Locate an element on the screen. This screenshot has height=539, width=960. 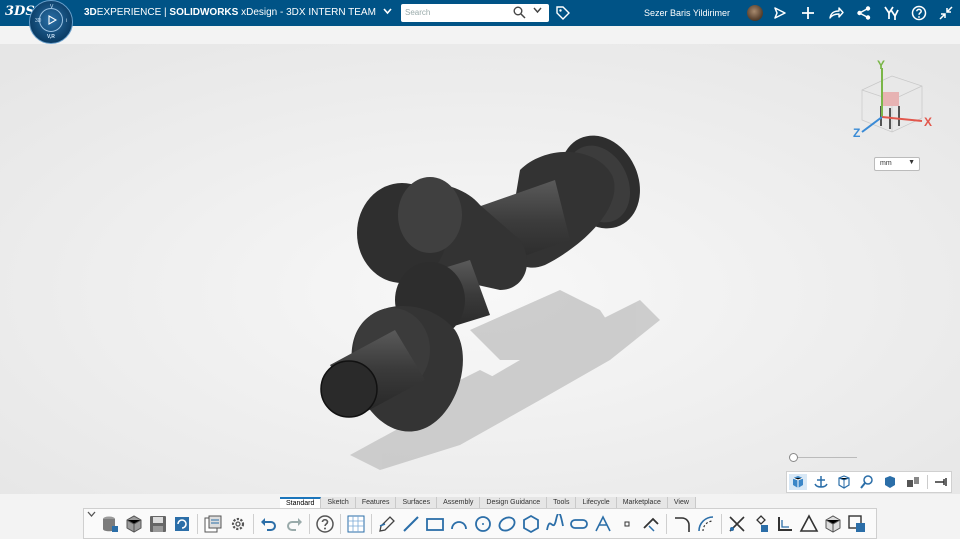
undo-icon is located at coordinates (269, 524).